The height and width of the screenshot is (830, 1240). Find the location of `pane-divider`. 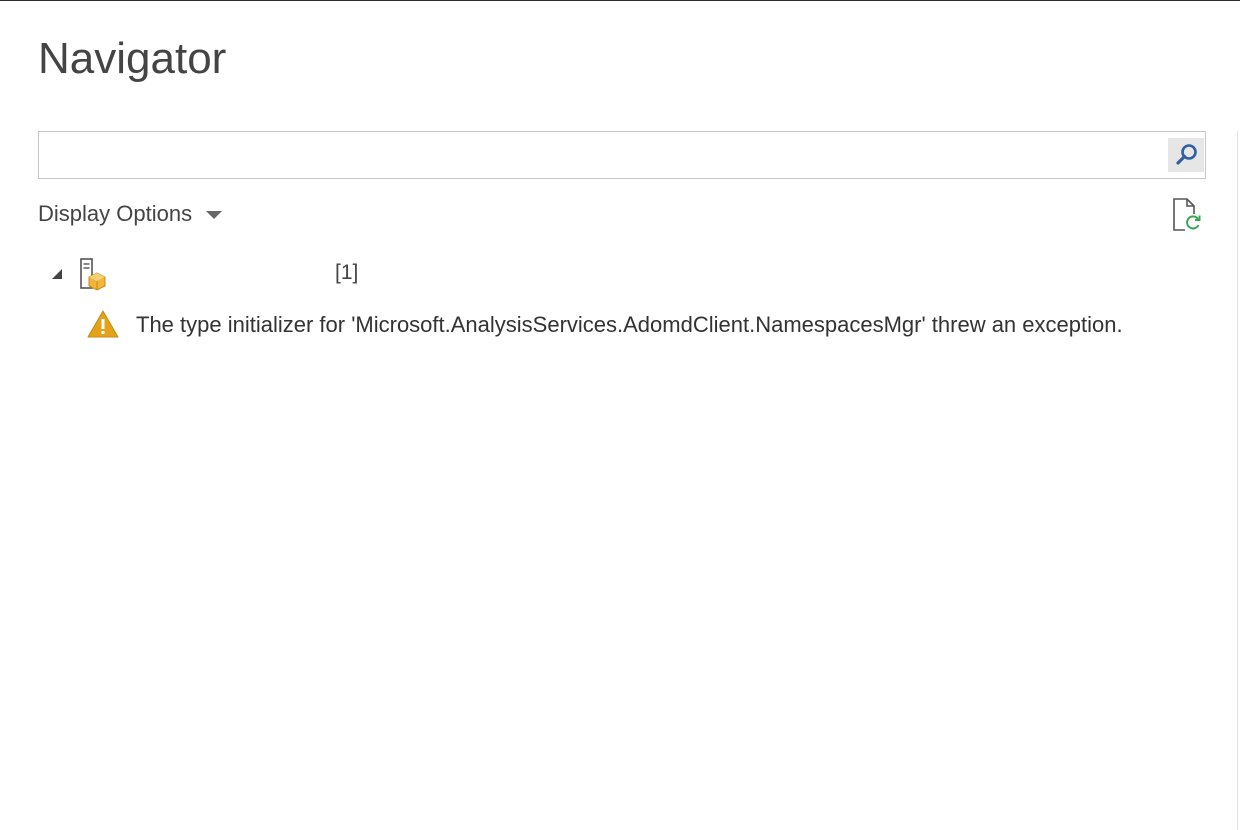

pane-divider is located at coordinates (1237, 480).